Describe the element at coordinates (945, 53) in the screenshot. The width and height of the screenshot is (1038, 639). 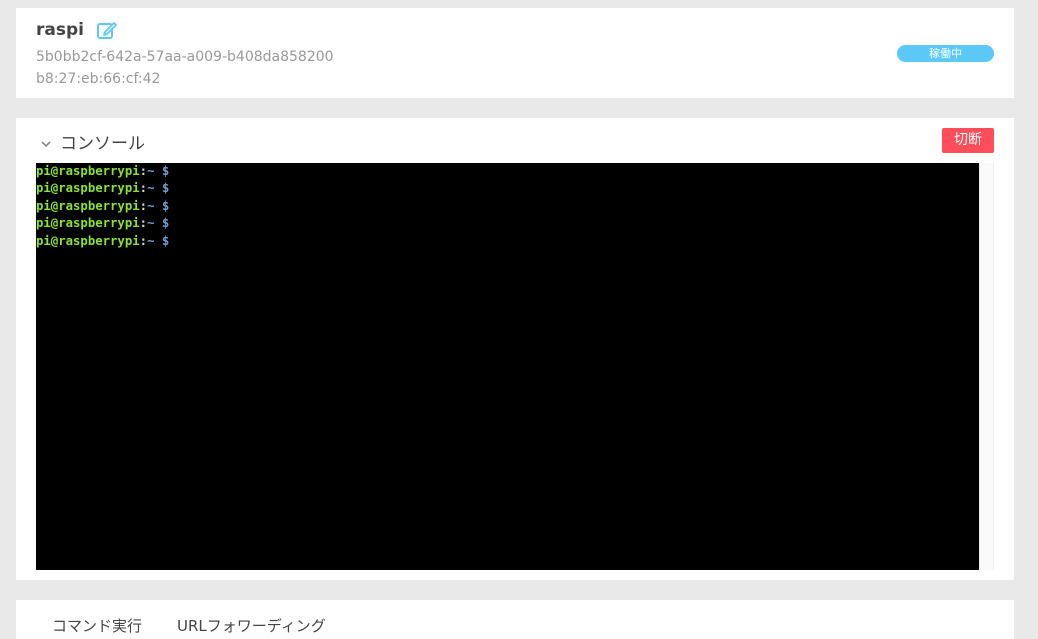
I see `status-badge: 稼働中` at that location.